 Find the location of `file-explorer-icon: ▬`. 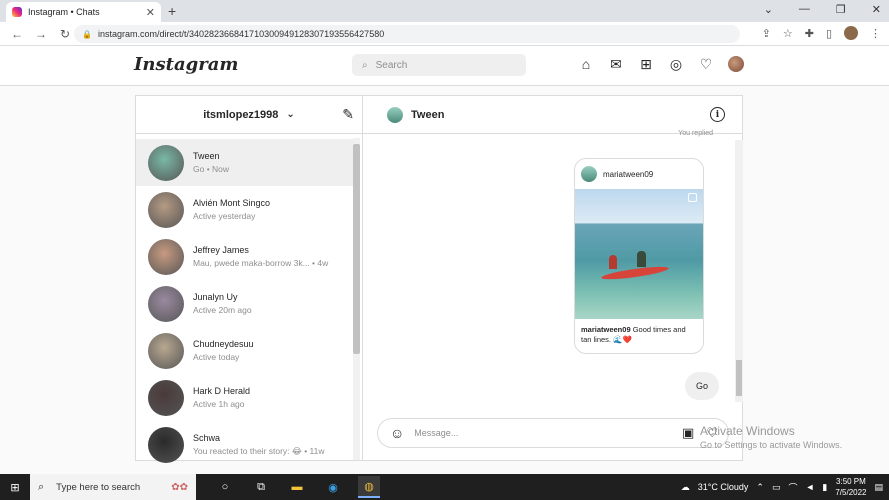

file-explorer-icon: ▬ is located at coordinates (297, 487).